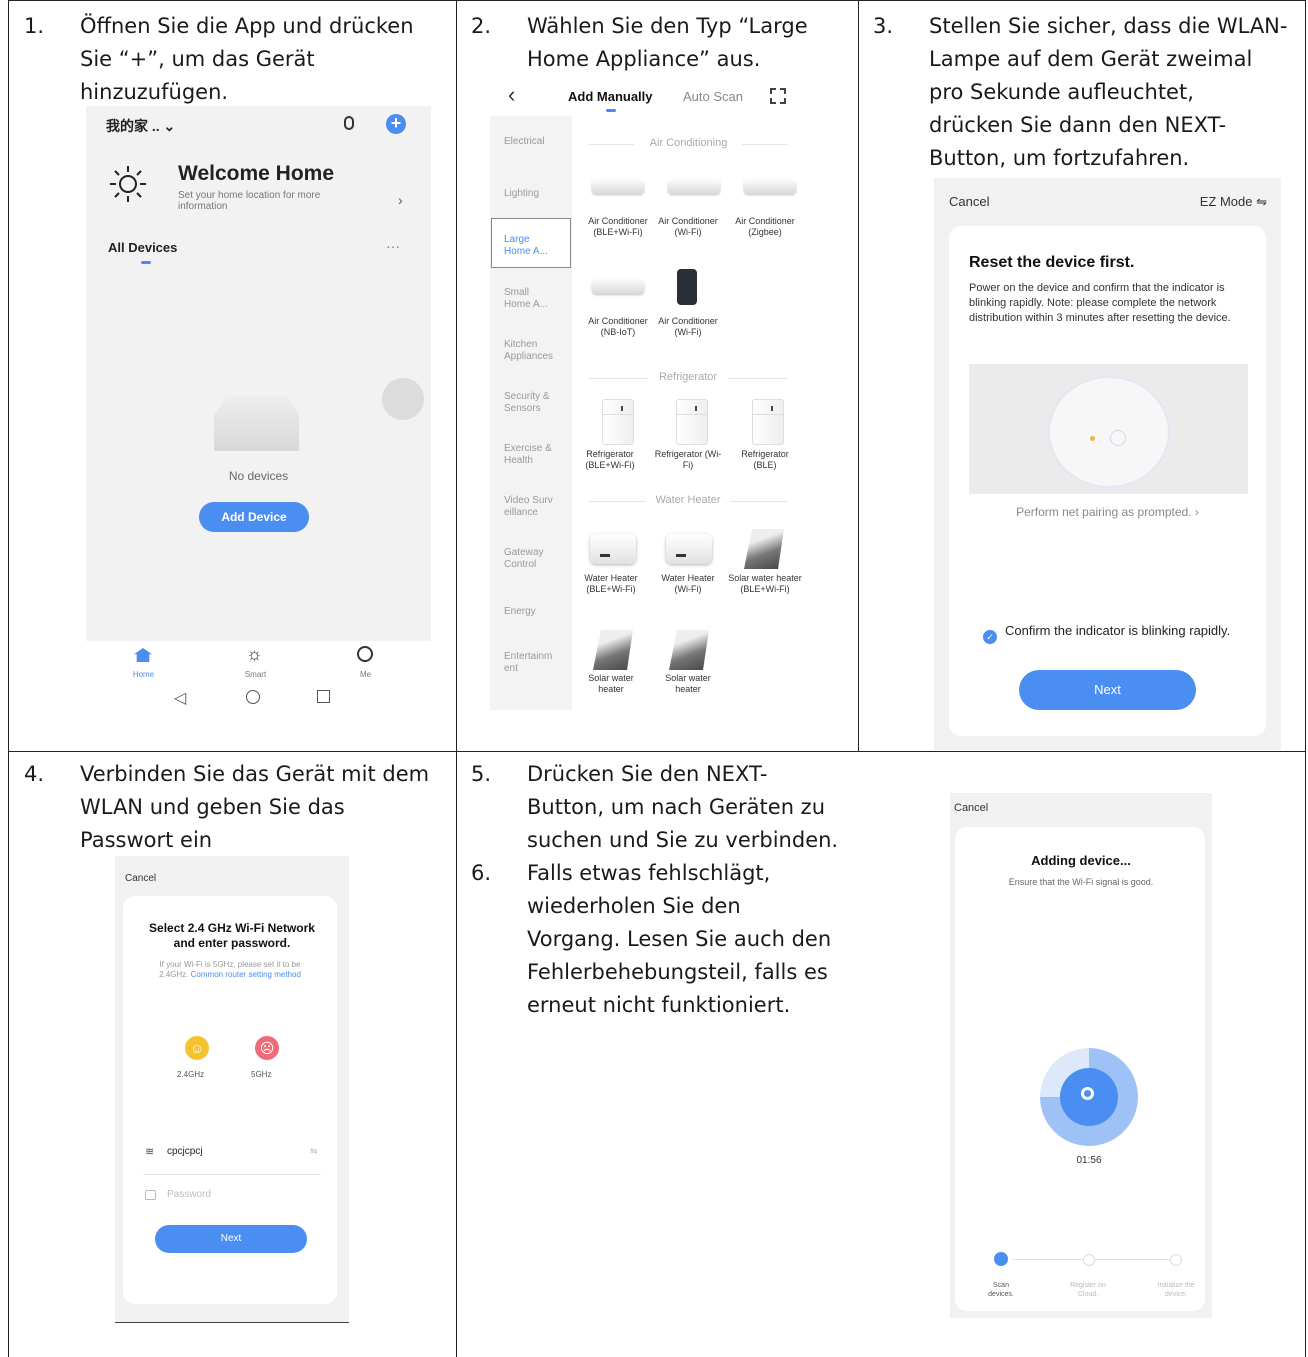  Describe the element at coordinates (1107, 512) in the screenshot. I see `pairing-hint-link: Perform net pairing as prompted. ›` at that location.